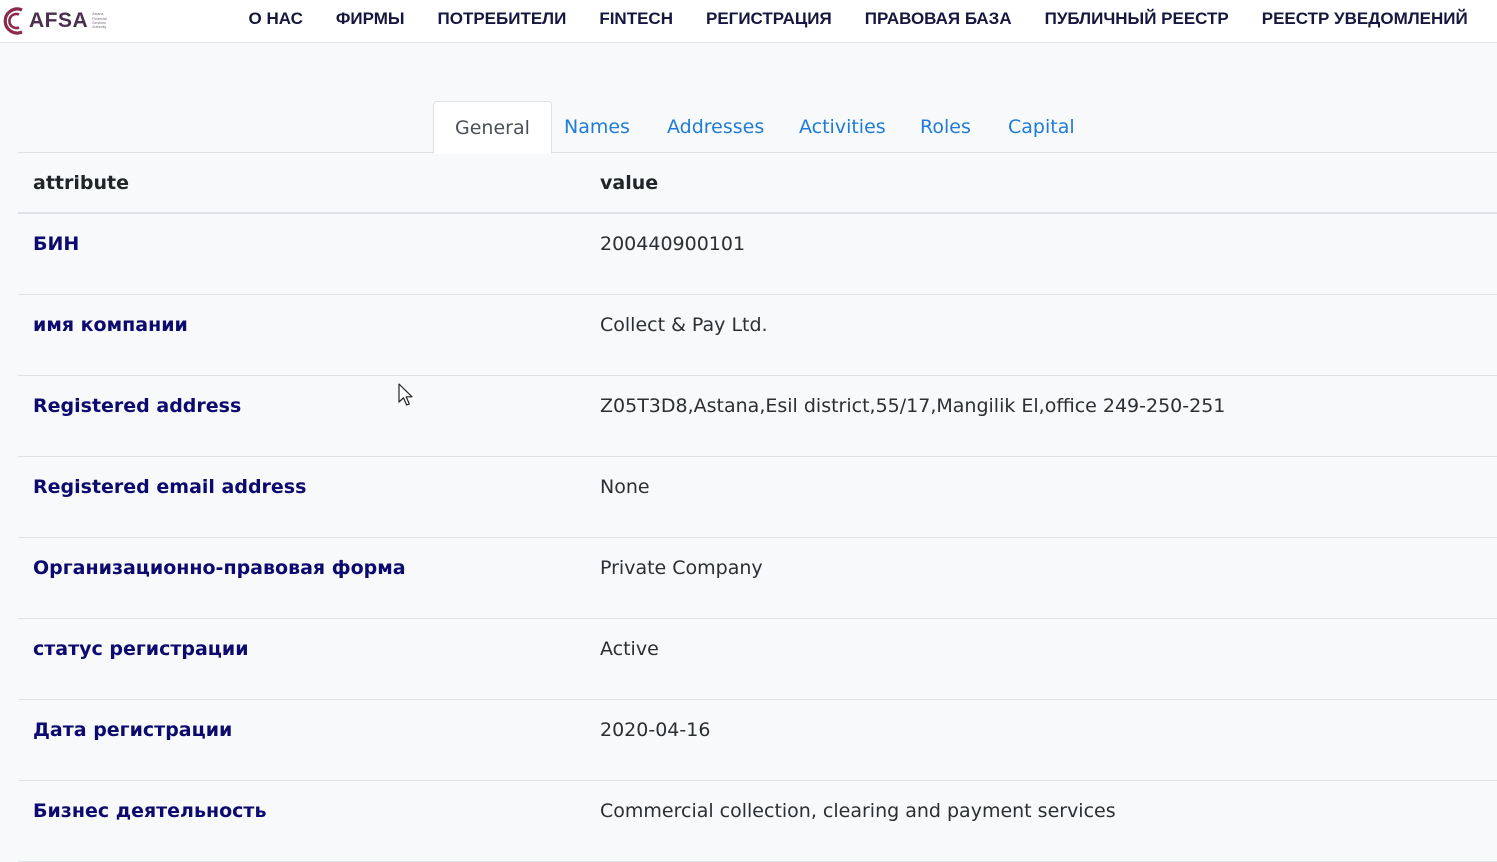 The height and width of the screenshot is (862, 1497). I want to click on tab-capital: Capital, so click(1041, 127).